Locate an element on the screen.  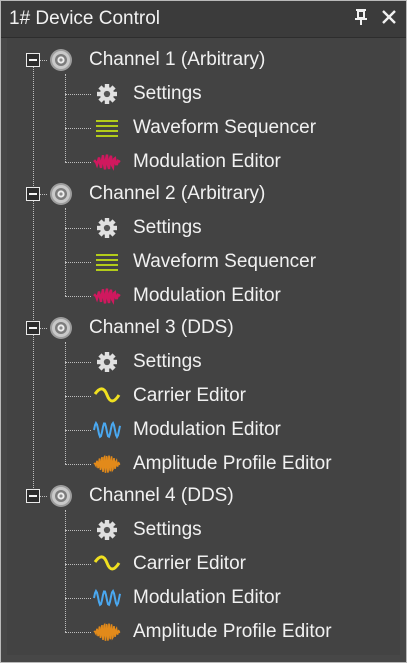
channel-label: Channel 2 (Arbitrary) is located at coordinates (177, 193).